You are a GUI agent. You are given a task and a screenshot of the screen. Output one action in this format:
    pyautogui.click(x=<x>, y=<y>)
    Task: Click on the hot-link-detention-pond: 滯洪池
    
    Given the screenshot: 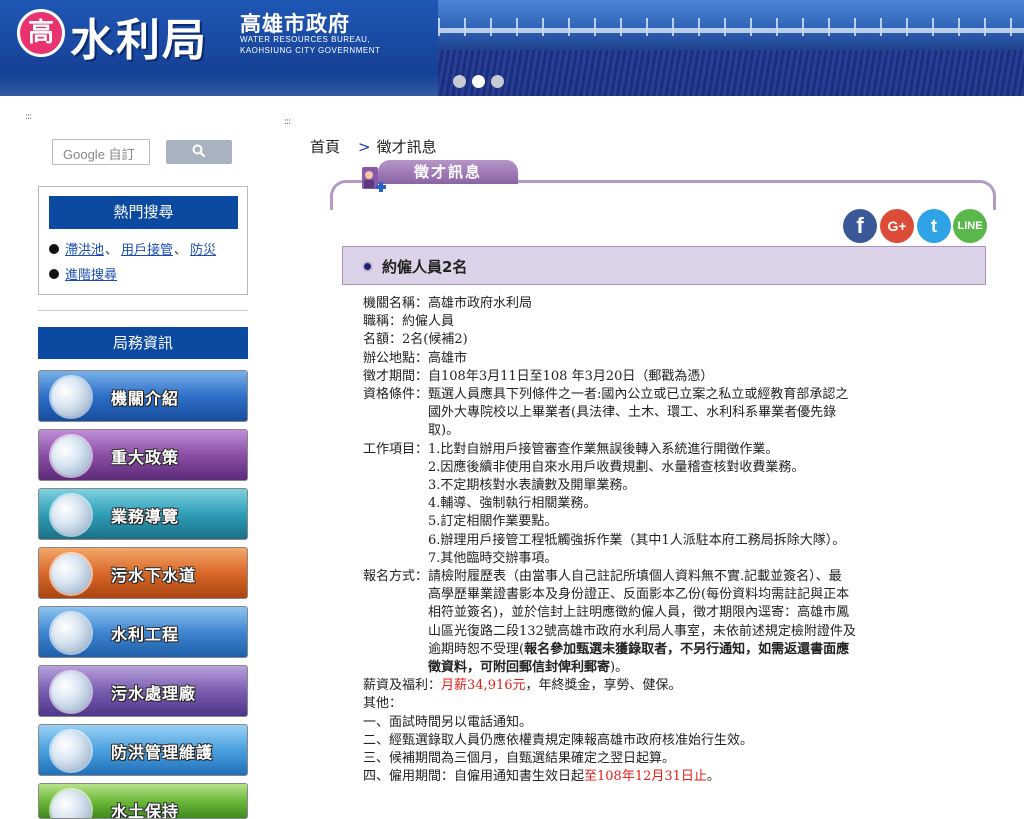 What is the action you would take?
    pyautogui.click(x=84, y=248)
    